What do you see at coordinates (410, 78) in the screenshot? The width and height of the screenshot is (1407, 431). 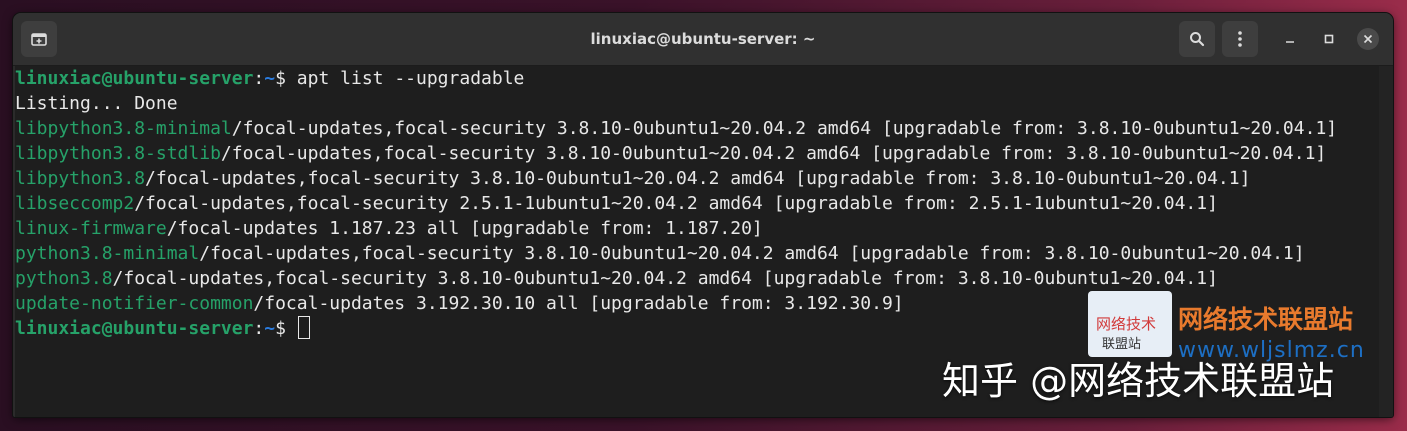 I see `command-text: apt list --upgradable` at bounding box center [410, 78].